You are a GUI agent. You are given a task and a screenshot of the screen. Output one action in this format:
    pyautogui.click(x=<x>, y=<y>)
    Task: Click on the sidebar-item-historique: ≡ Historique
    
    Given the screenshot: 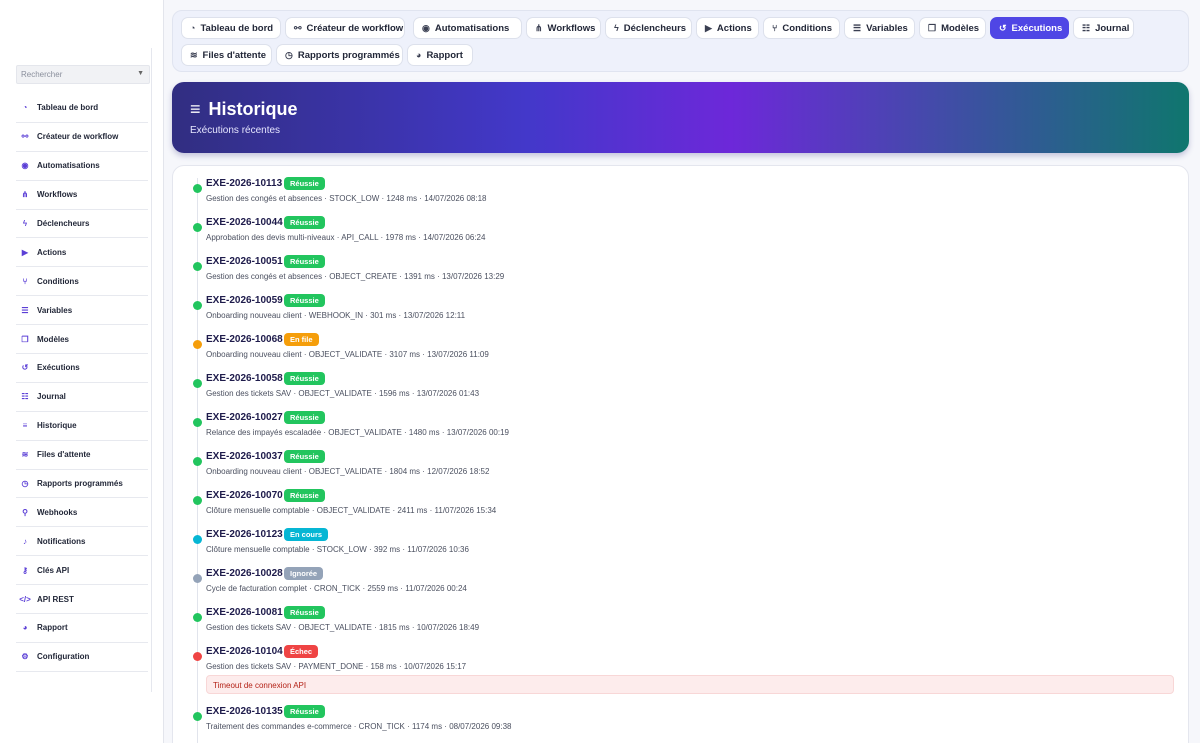 What is the action you would take?
    pyautogui.click(x=82, y=426)
    